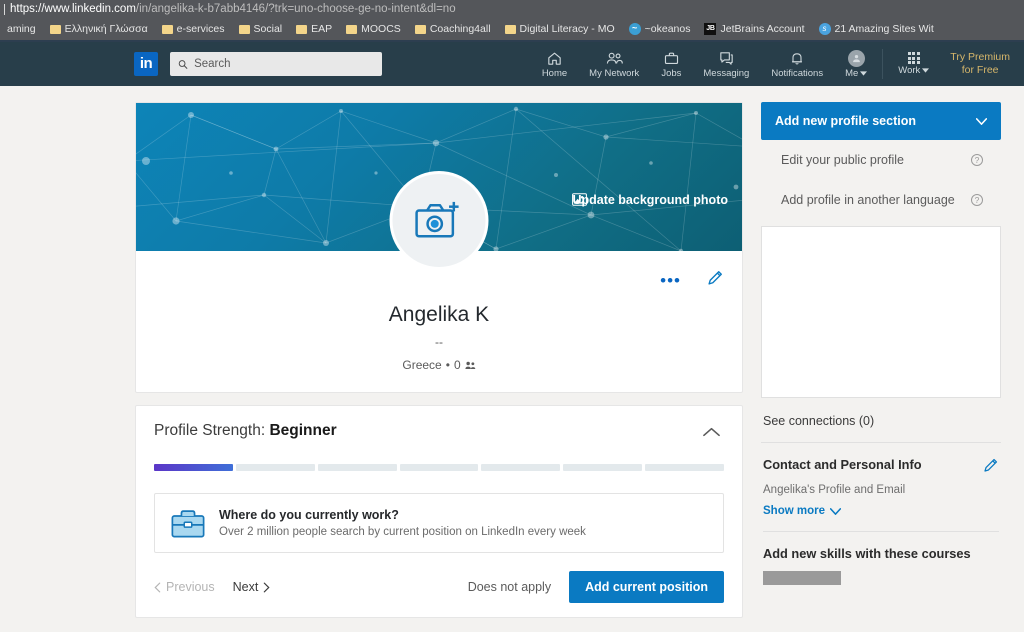 This screenshot has height=632, width=1024. Describe the element at coordinates (210, 430) in the screenshot. I see `strength-label: Profile Strength:` at that location.